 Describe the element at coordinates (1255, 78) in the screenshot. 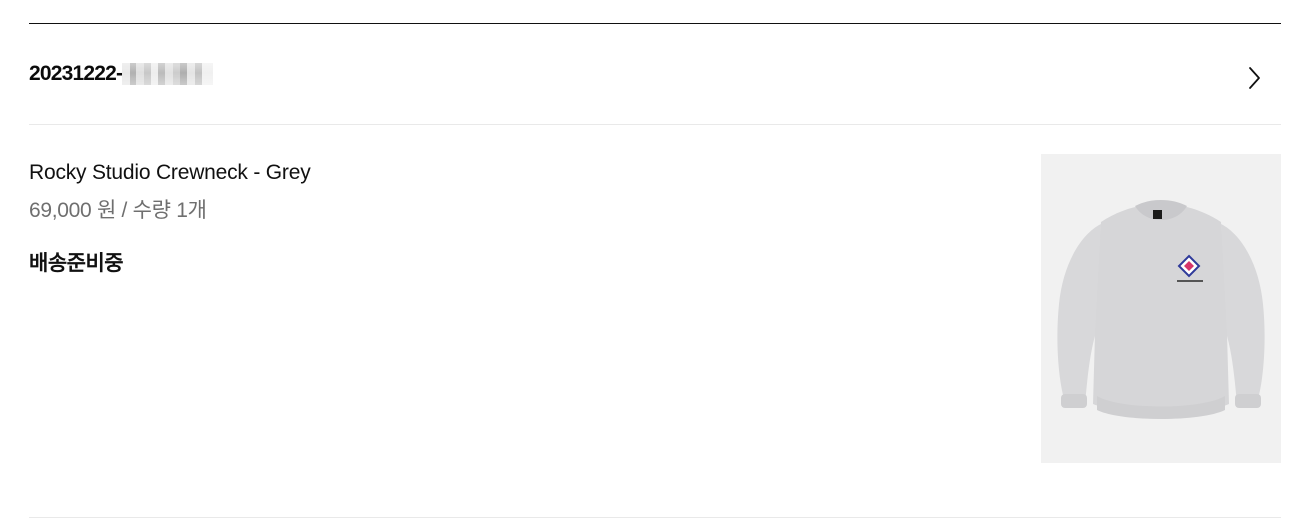

I see `chevron-right-icon` at that location.